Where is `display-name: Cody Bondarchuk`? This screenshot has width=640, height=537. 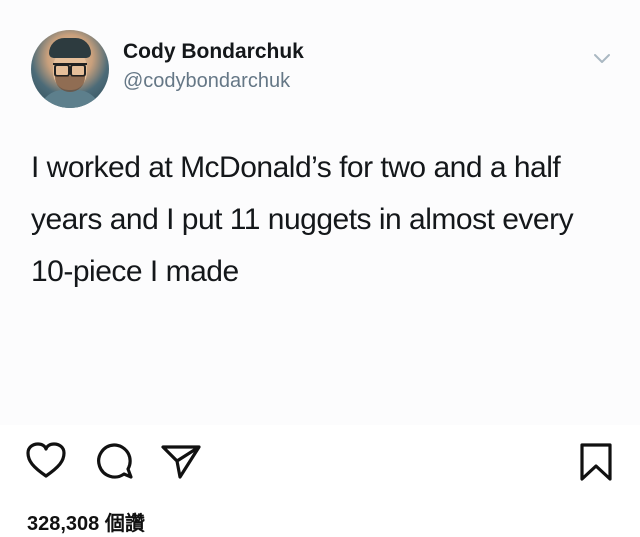
display-name: Cody Bondarchuk is located at coordinates (213, 52).